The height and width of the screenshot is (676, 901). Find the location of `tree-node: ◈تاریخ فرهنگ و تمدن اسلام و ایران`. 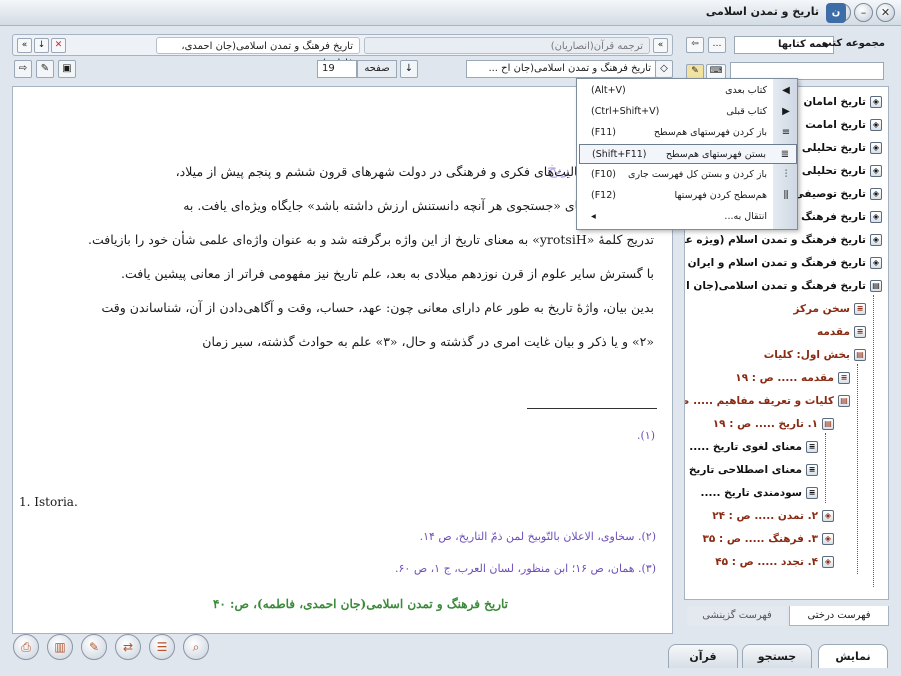

tree-node: ◈تاریخ فرهنگ و تمدن اسلام و ایران is located at coordinates (785, 263).